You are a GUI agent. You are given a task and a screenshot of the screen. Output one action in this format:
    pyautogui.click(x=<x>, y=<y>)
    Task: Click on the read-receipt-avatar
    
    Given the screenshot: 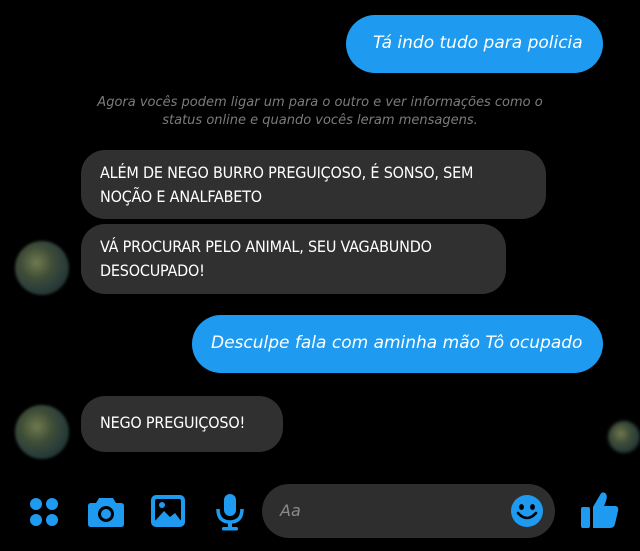 What is the action you would take?
    pyautogui.click(x=624, y=437)
    